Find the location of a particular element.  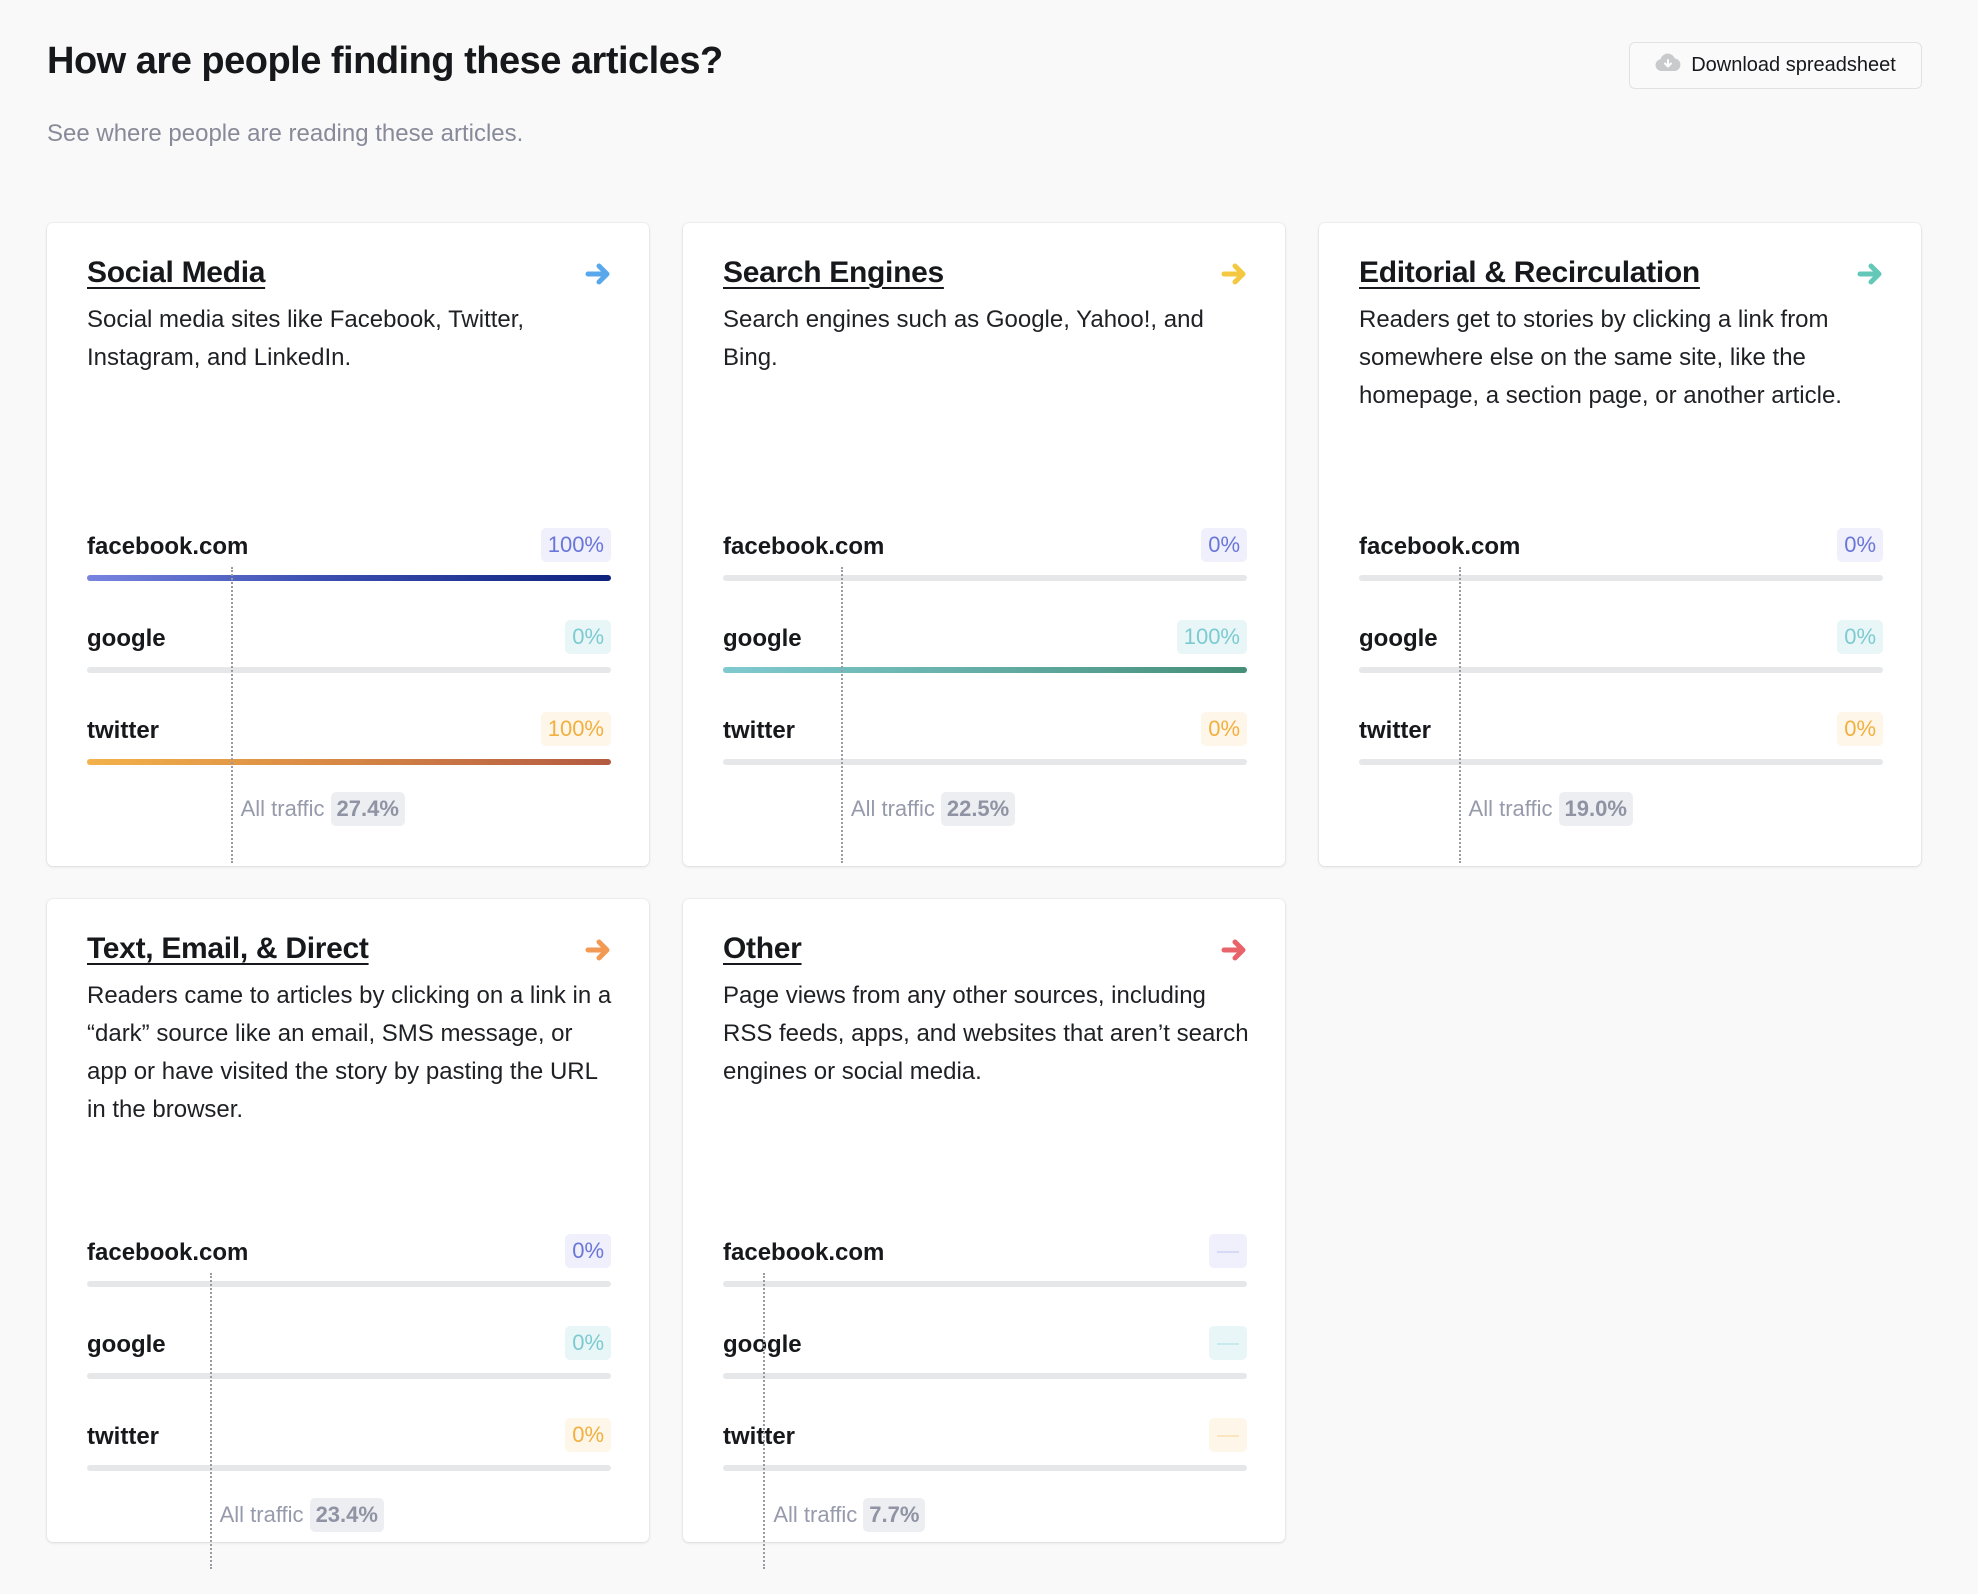

card-title-link: Search Engines is located at coordinates (833, 273).